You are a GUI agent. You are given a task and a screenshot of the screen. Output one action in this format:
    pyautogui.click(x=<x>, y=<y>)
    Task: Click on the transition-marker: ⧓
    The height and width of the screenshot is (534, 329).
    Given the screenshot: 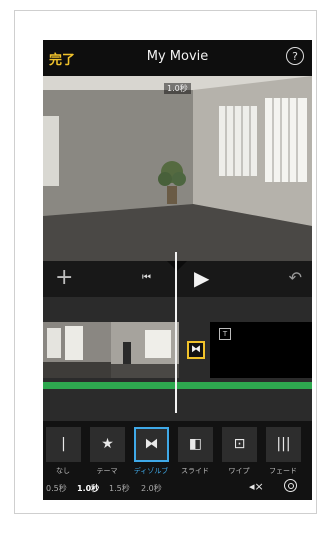 What is the action you would take?
    pyautogui.click(x=196, y=350)
    